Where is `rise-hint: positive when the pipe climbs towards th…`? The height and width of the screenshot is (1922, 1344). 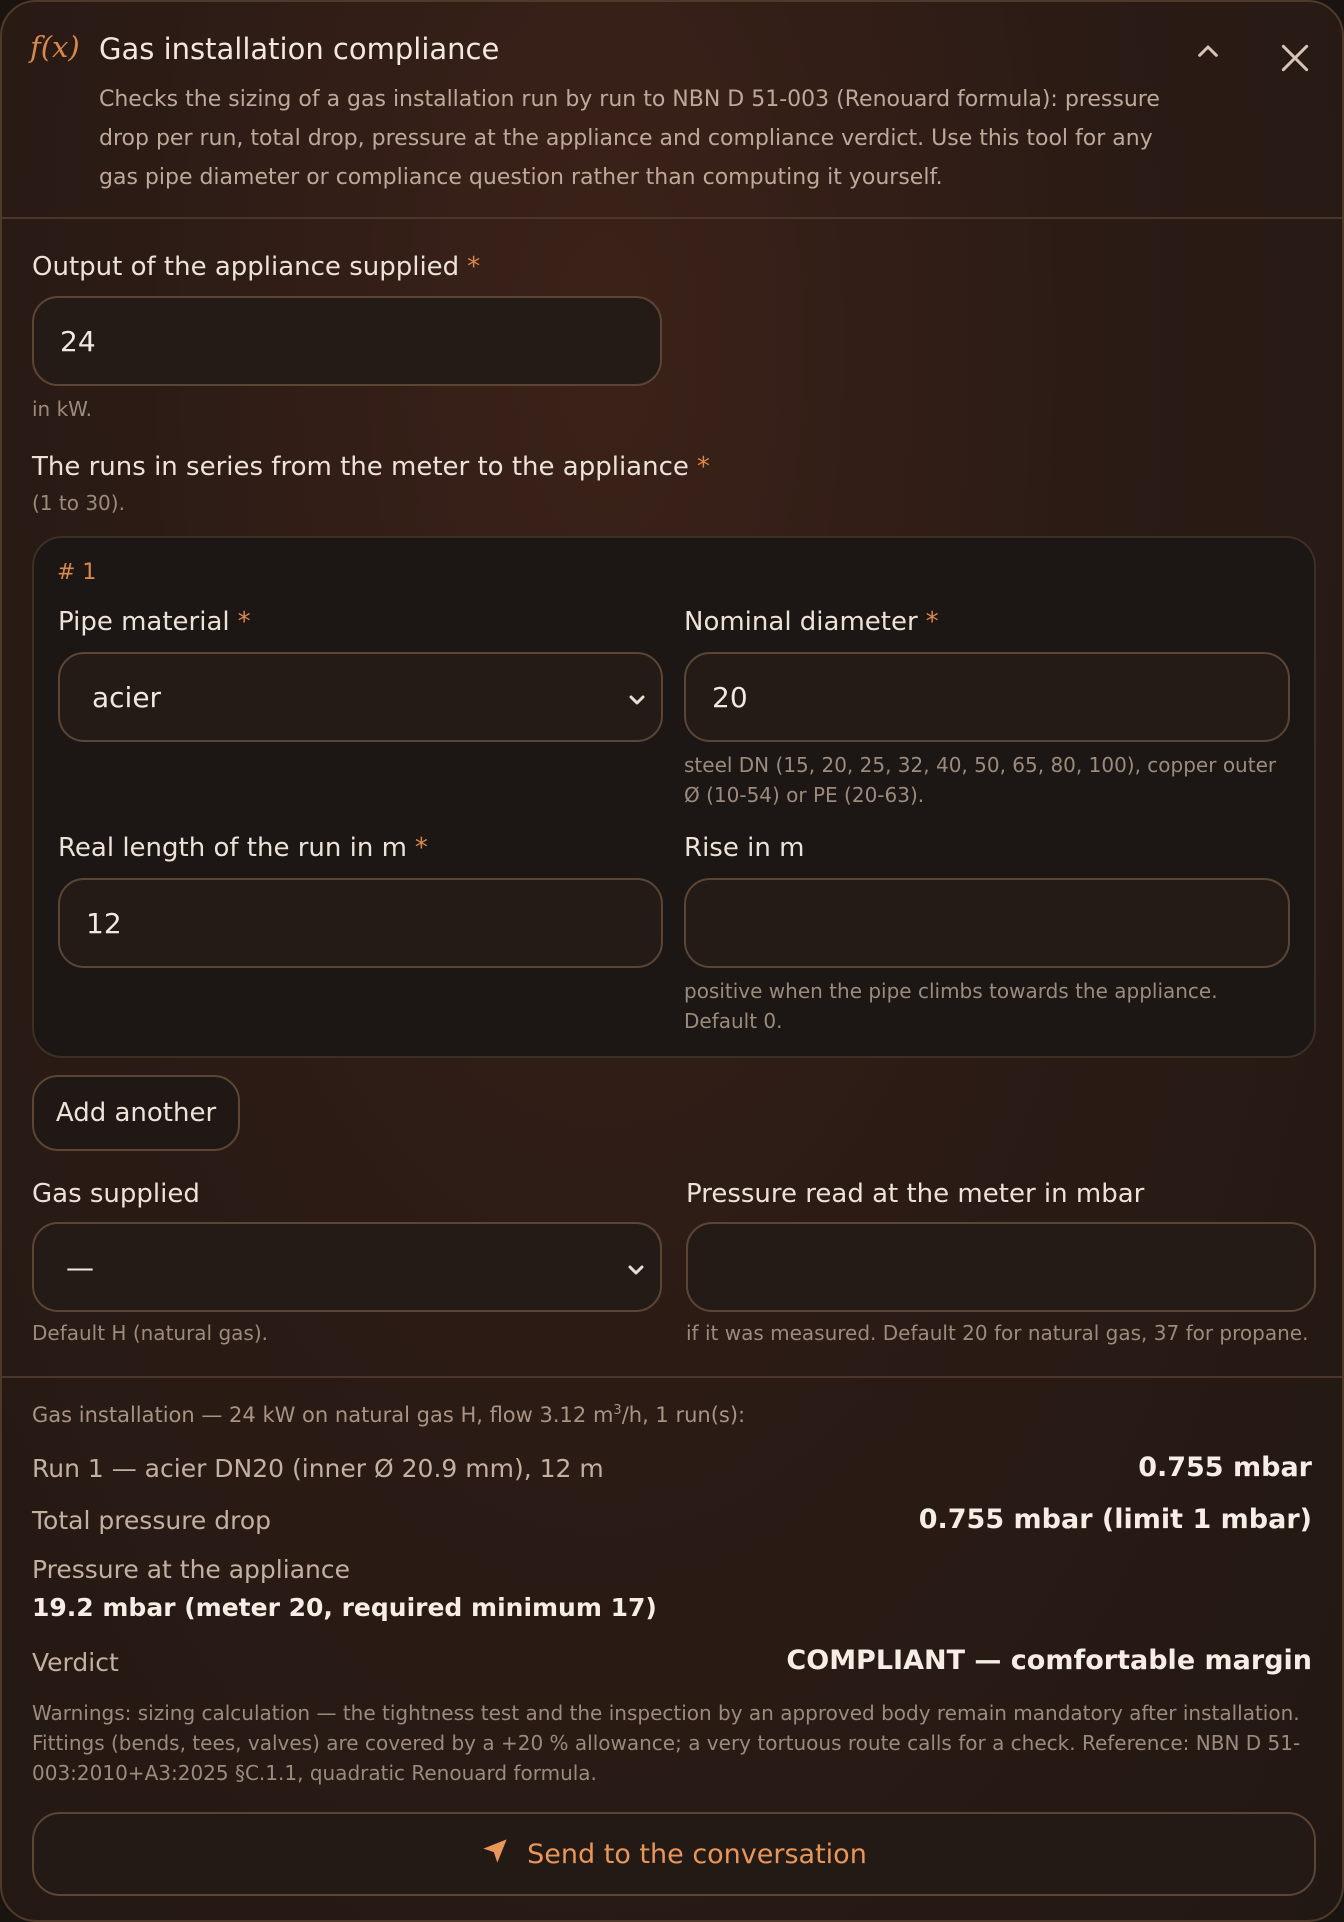 rise-hint: positive when the pipe climbs towards th… is located at coordinates (951, 1006).